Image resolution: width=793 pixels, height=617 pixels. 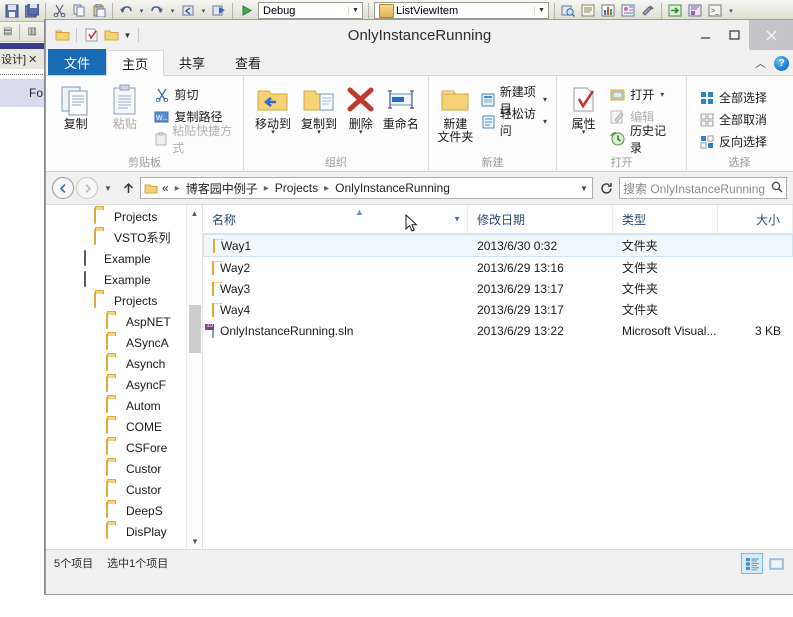 I want to click on tree-item: DeepS, so click(x=124, y=510).